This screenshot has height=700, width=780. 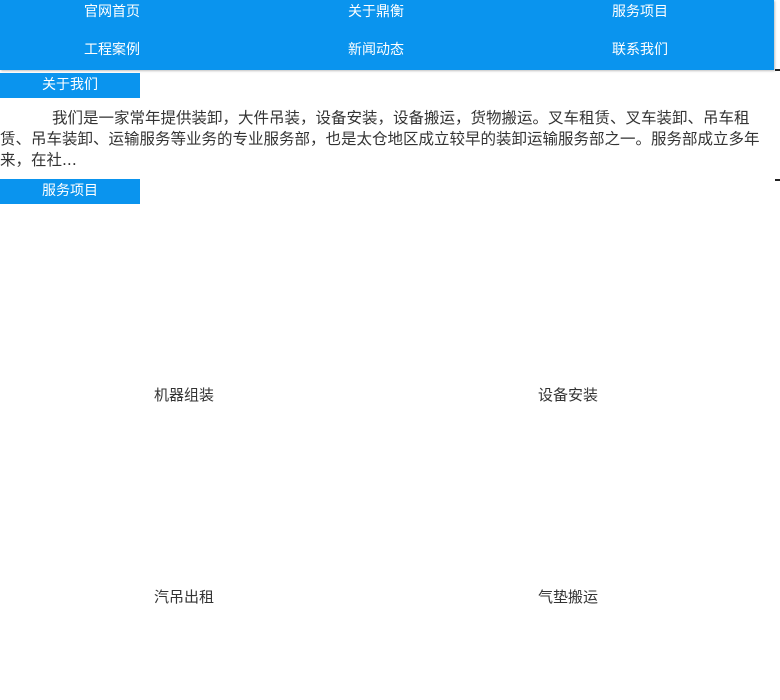 What do you see at coordinates (640, 50) in the screenshot?
I see `nav-contact-link: 联系我们` at bounding box center [640, 50].